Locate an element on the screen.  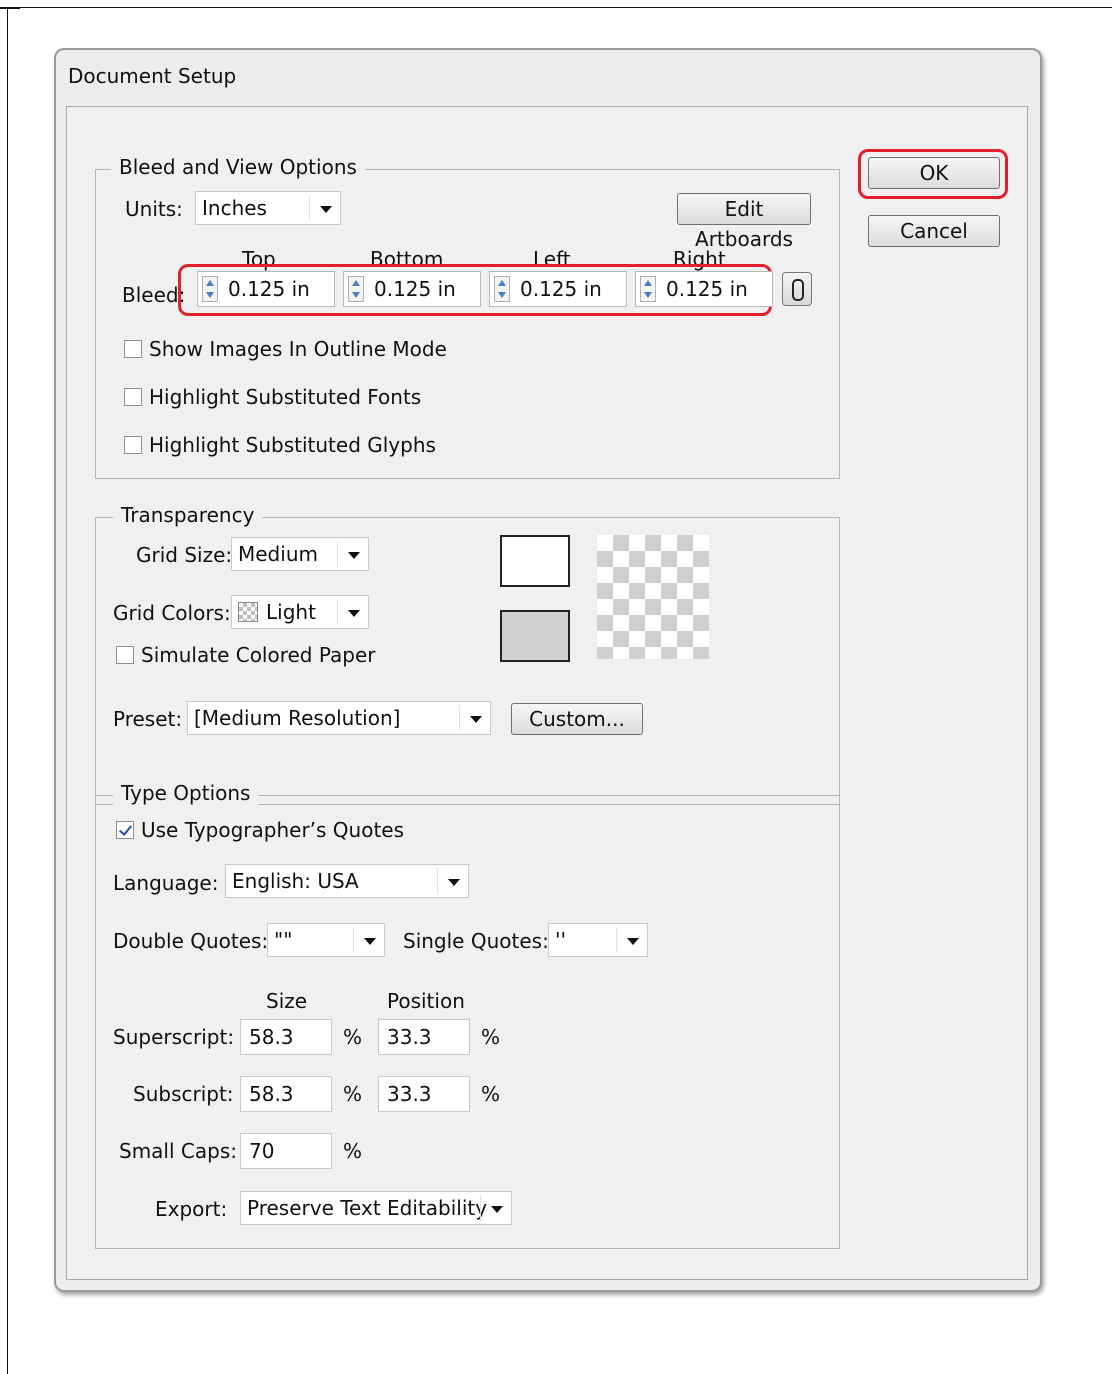
preset-value: [Medium Resolution] is located at coordinates (297, 718).